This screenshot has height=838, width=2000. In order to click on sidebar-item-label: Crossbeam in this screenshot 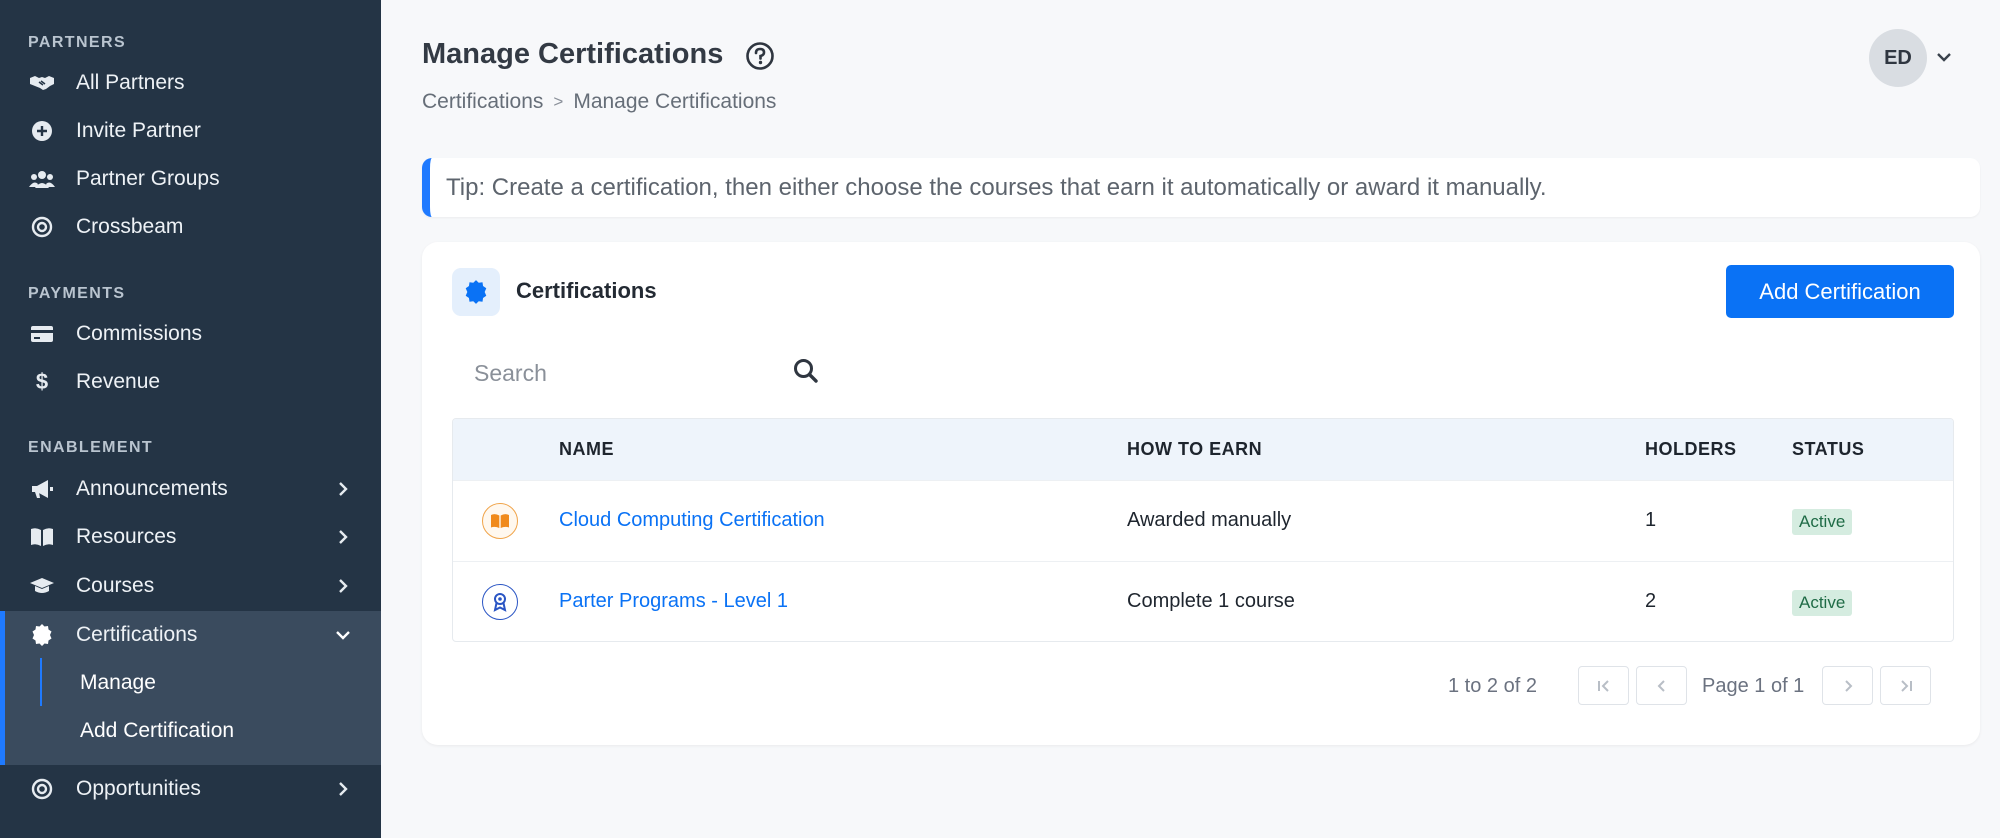, I will do `click(130, 226)`.